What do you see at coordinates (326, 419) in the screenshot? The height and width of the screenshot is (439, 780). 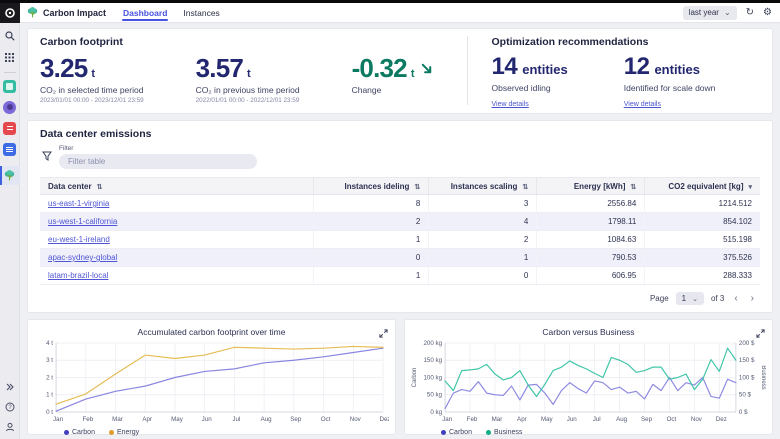 I see `svg-text: Oct` at bounding box center [326, 419].